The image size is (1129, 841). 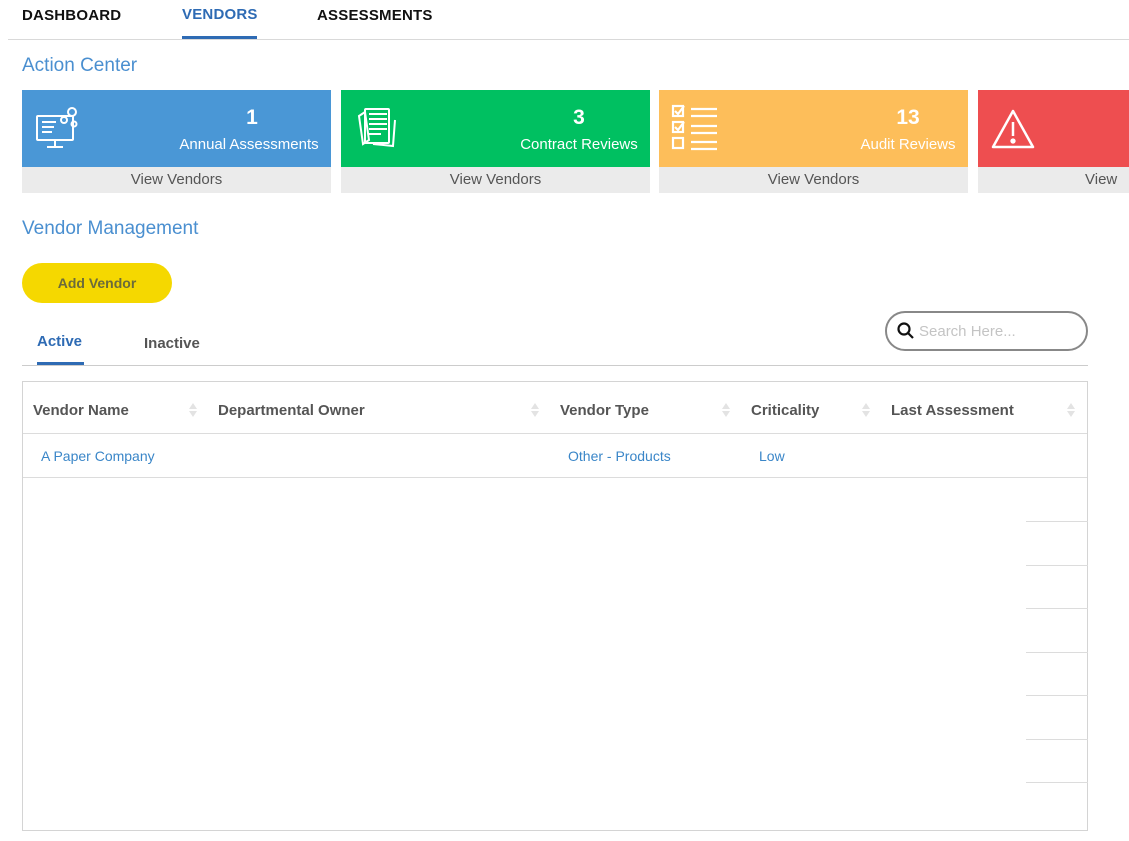 I want to click on cell-vendor-type: Other - Products, so click(x=619, y=456).